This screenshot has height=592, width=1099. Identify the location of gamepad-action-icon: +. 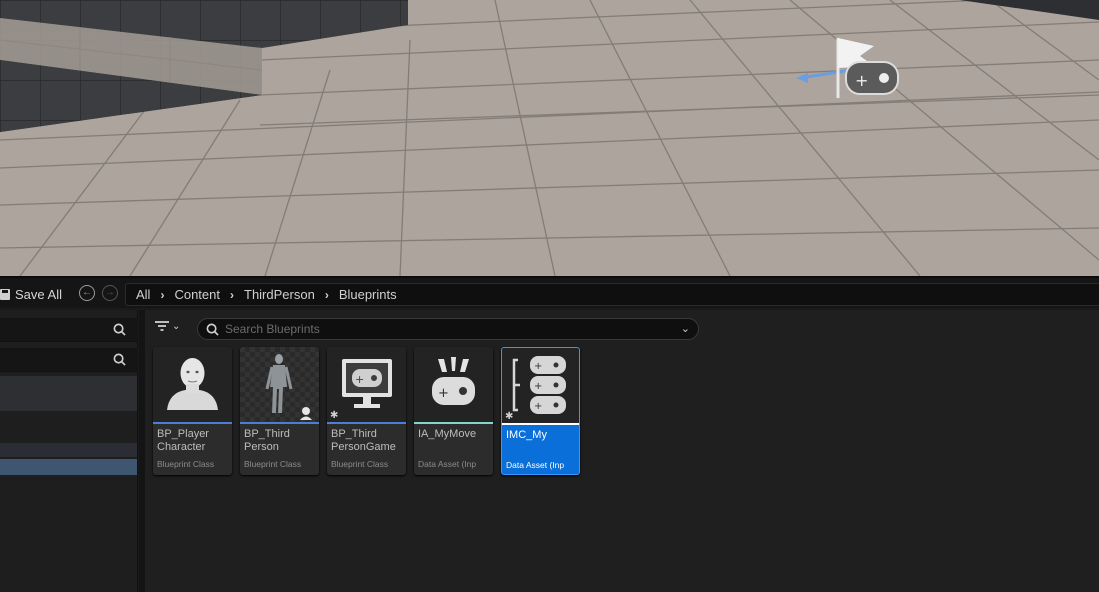
(453, 381).